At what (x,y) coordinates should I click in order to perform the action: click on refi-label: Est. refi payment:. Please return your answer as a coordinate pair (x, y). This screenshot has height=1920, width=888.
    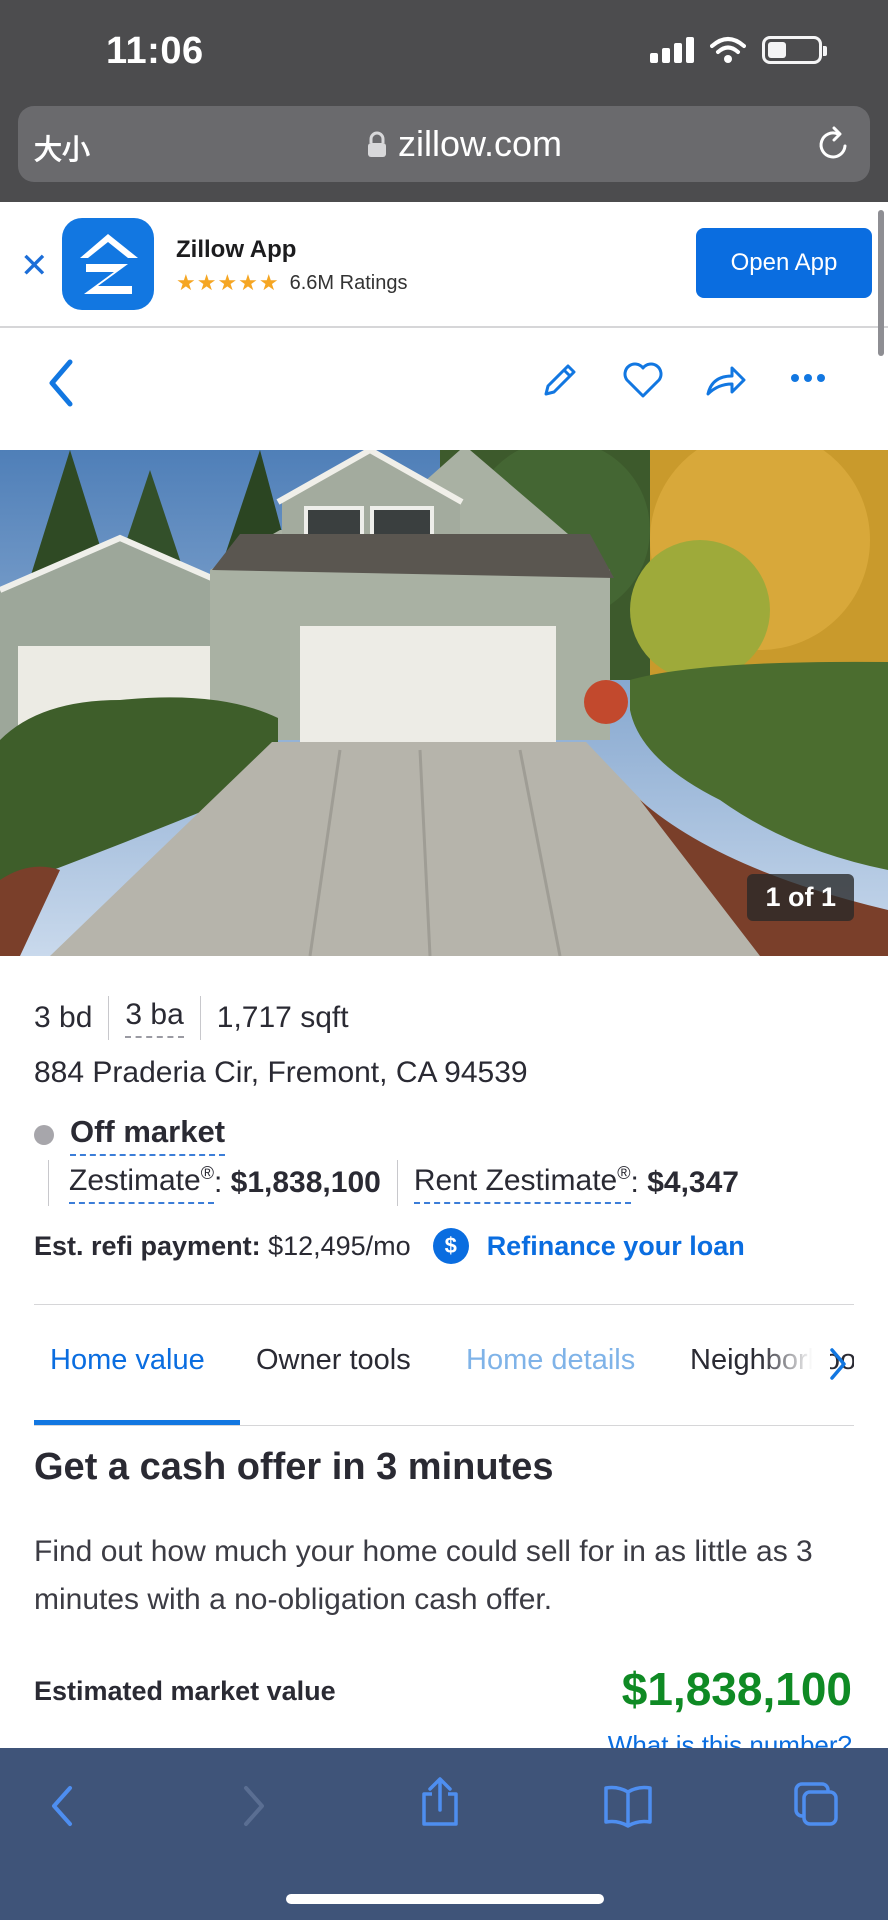
    Looking at the image, I should click on (147, 1245).